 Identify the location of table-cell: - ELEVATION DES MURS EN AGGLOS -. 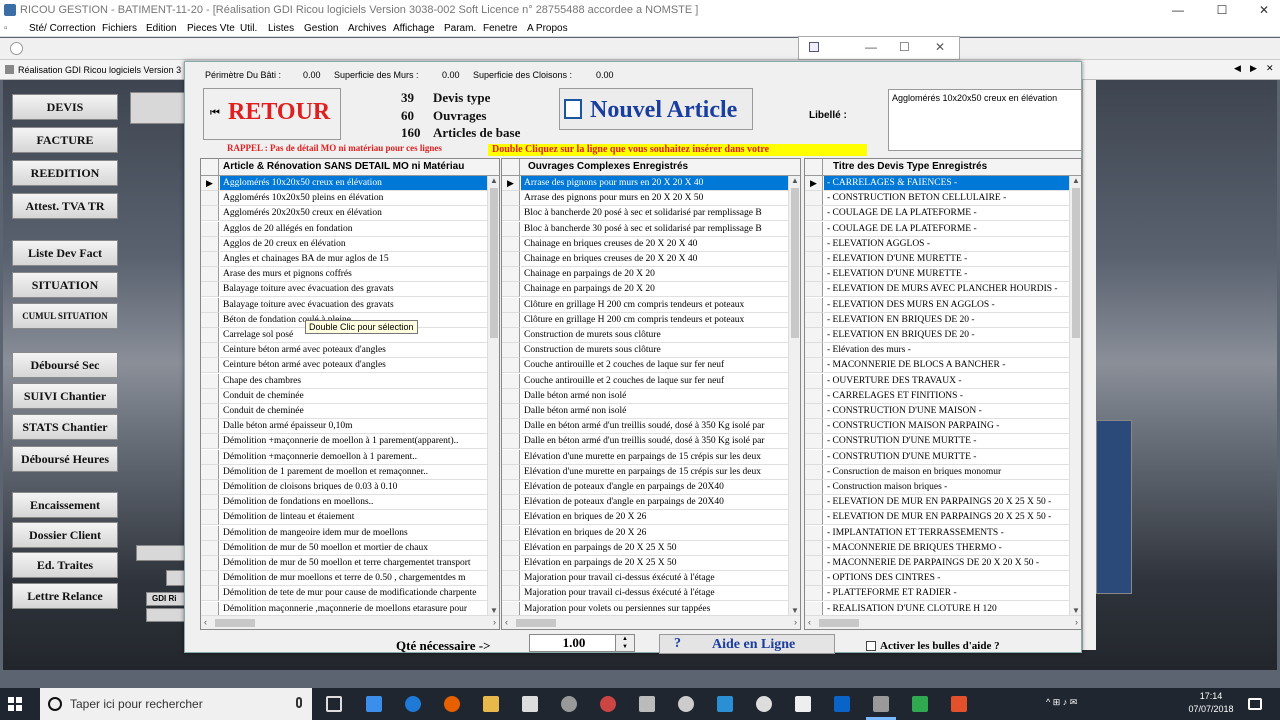
(946, 305).